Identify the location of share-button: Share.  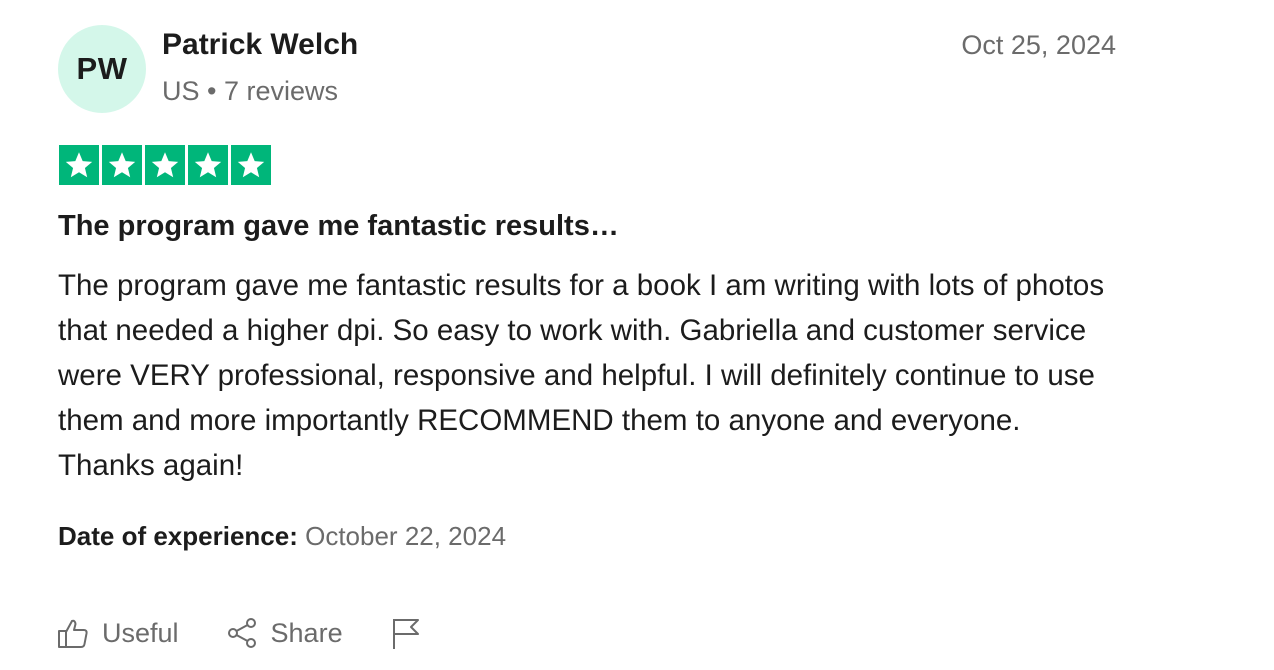
(284, 633).